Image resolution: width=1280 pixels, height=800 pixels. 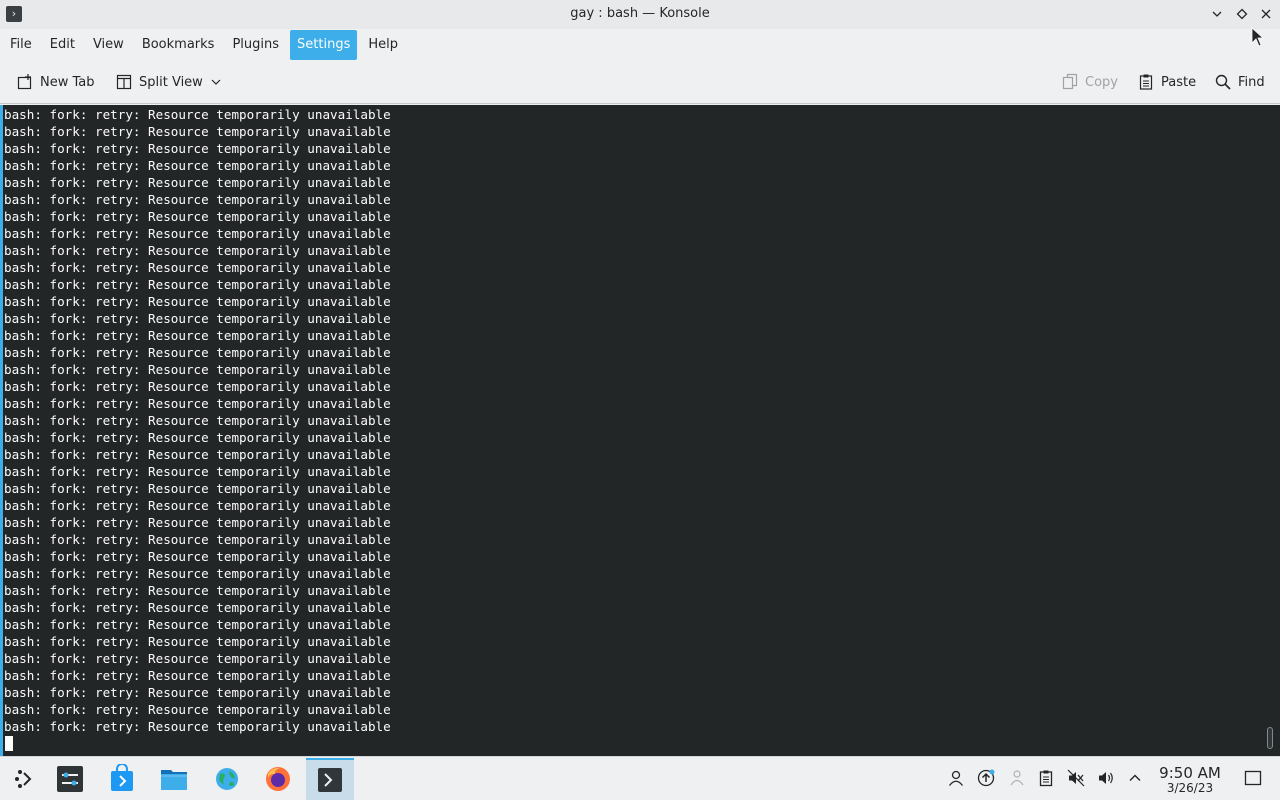 I want to click on konsole-icon, so click(x=330, y=780).